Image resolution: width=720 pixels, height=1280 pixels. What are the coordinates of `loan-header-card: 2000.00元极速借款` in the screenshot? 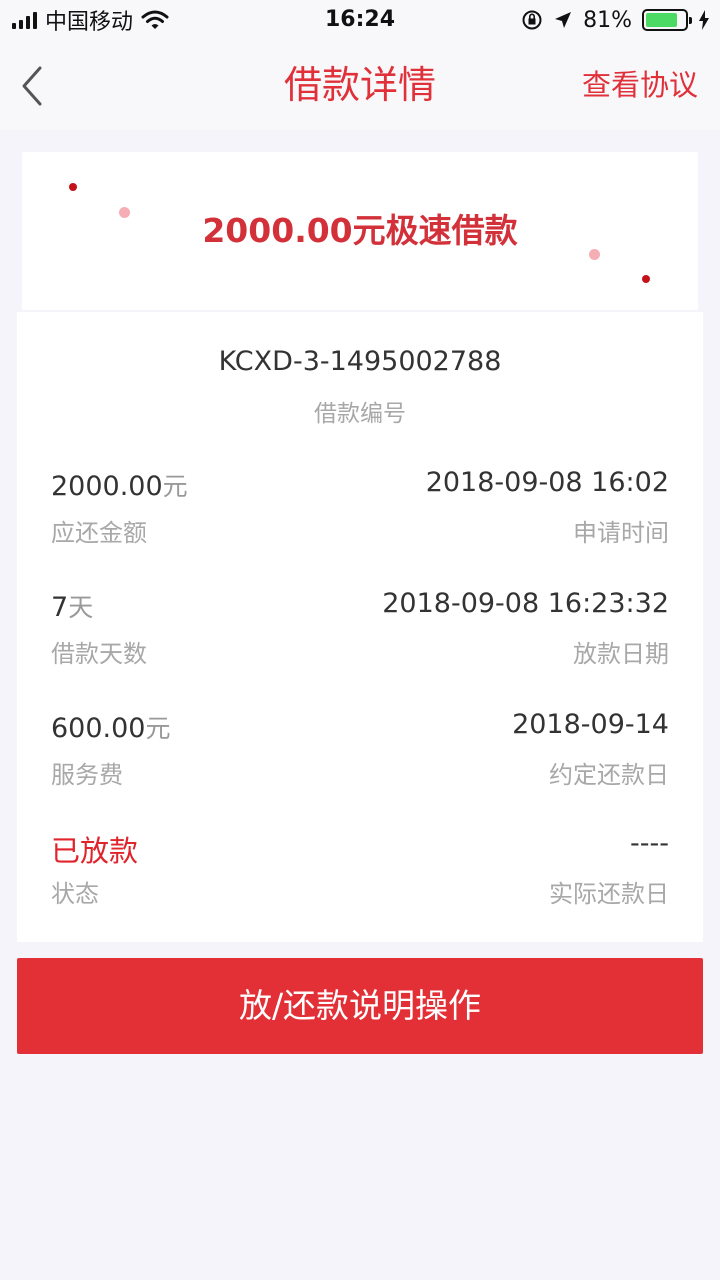 It's located at (360, 231).